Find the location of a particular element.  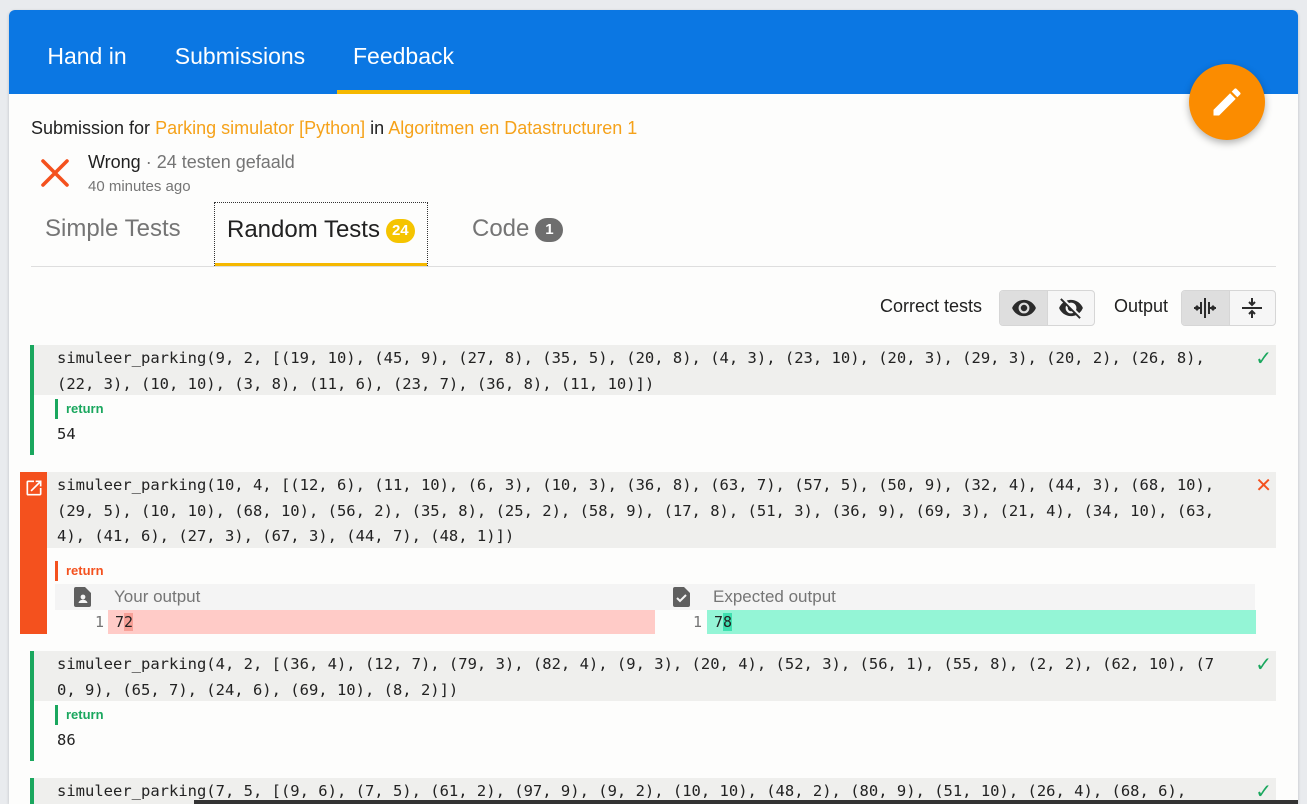

output-layout-toggle is located at coordinates (1228, 308).